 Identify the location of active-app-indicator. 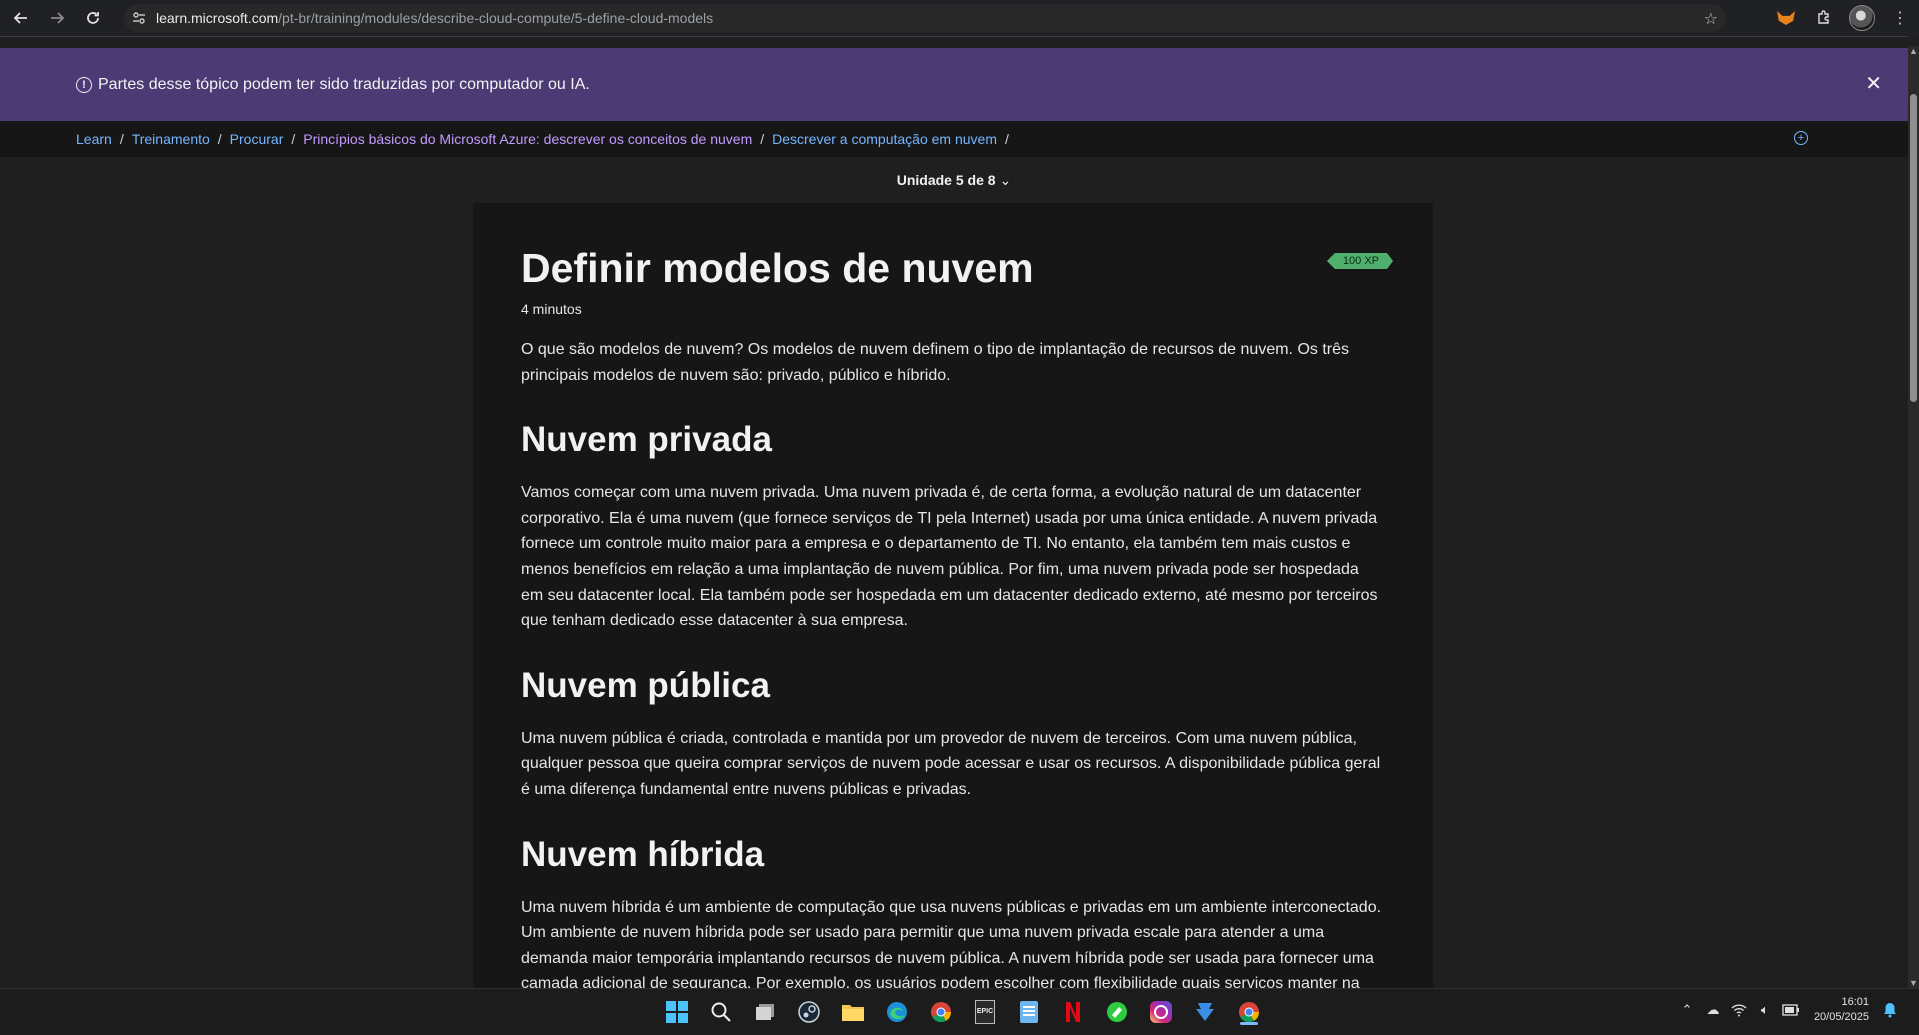
(1249, 1023).